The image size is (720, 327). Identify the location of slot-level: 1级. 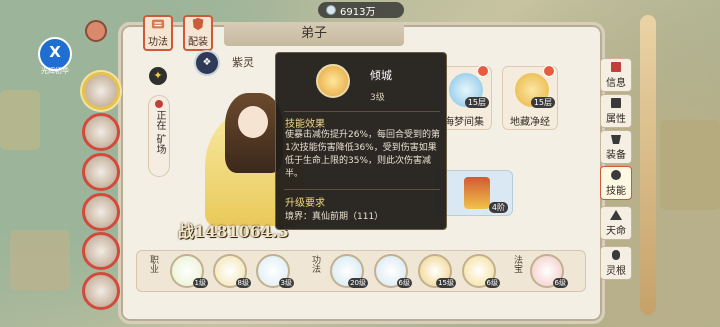
(200, 283).